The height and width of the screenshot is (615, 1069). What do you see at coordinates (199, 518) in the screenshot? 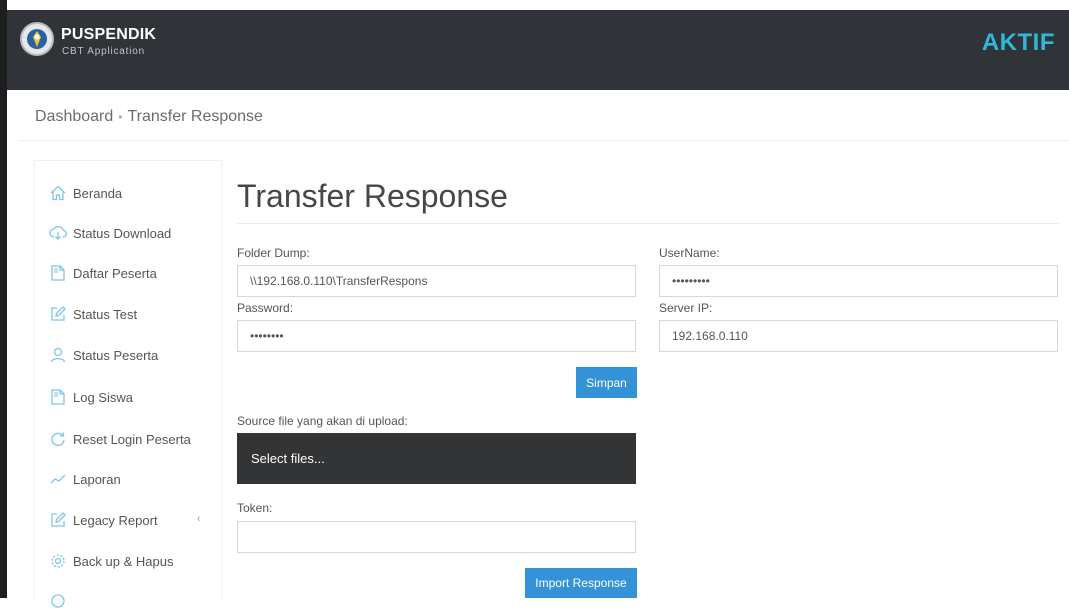
I see `chevron-left-icon: ‹` at bounding box center [199, 518].